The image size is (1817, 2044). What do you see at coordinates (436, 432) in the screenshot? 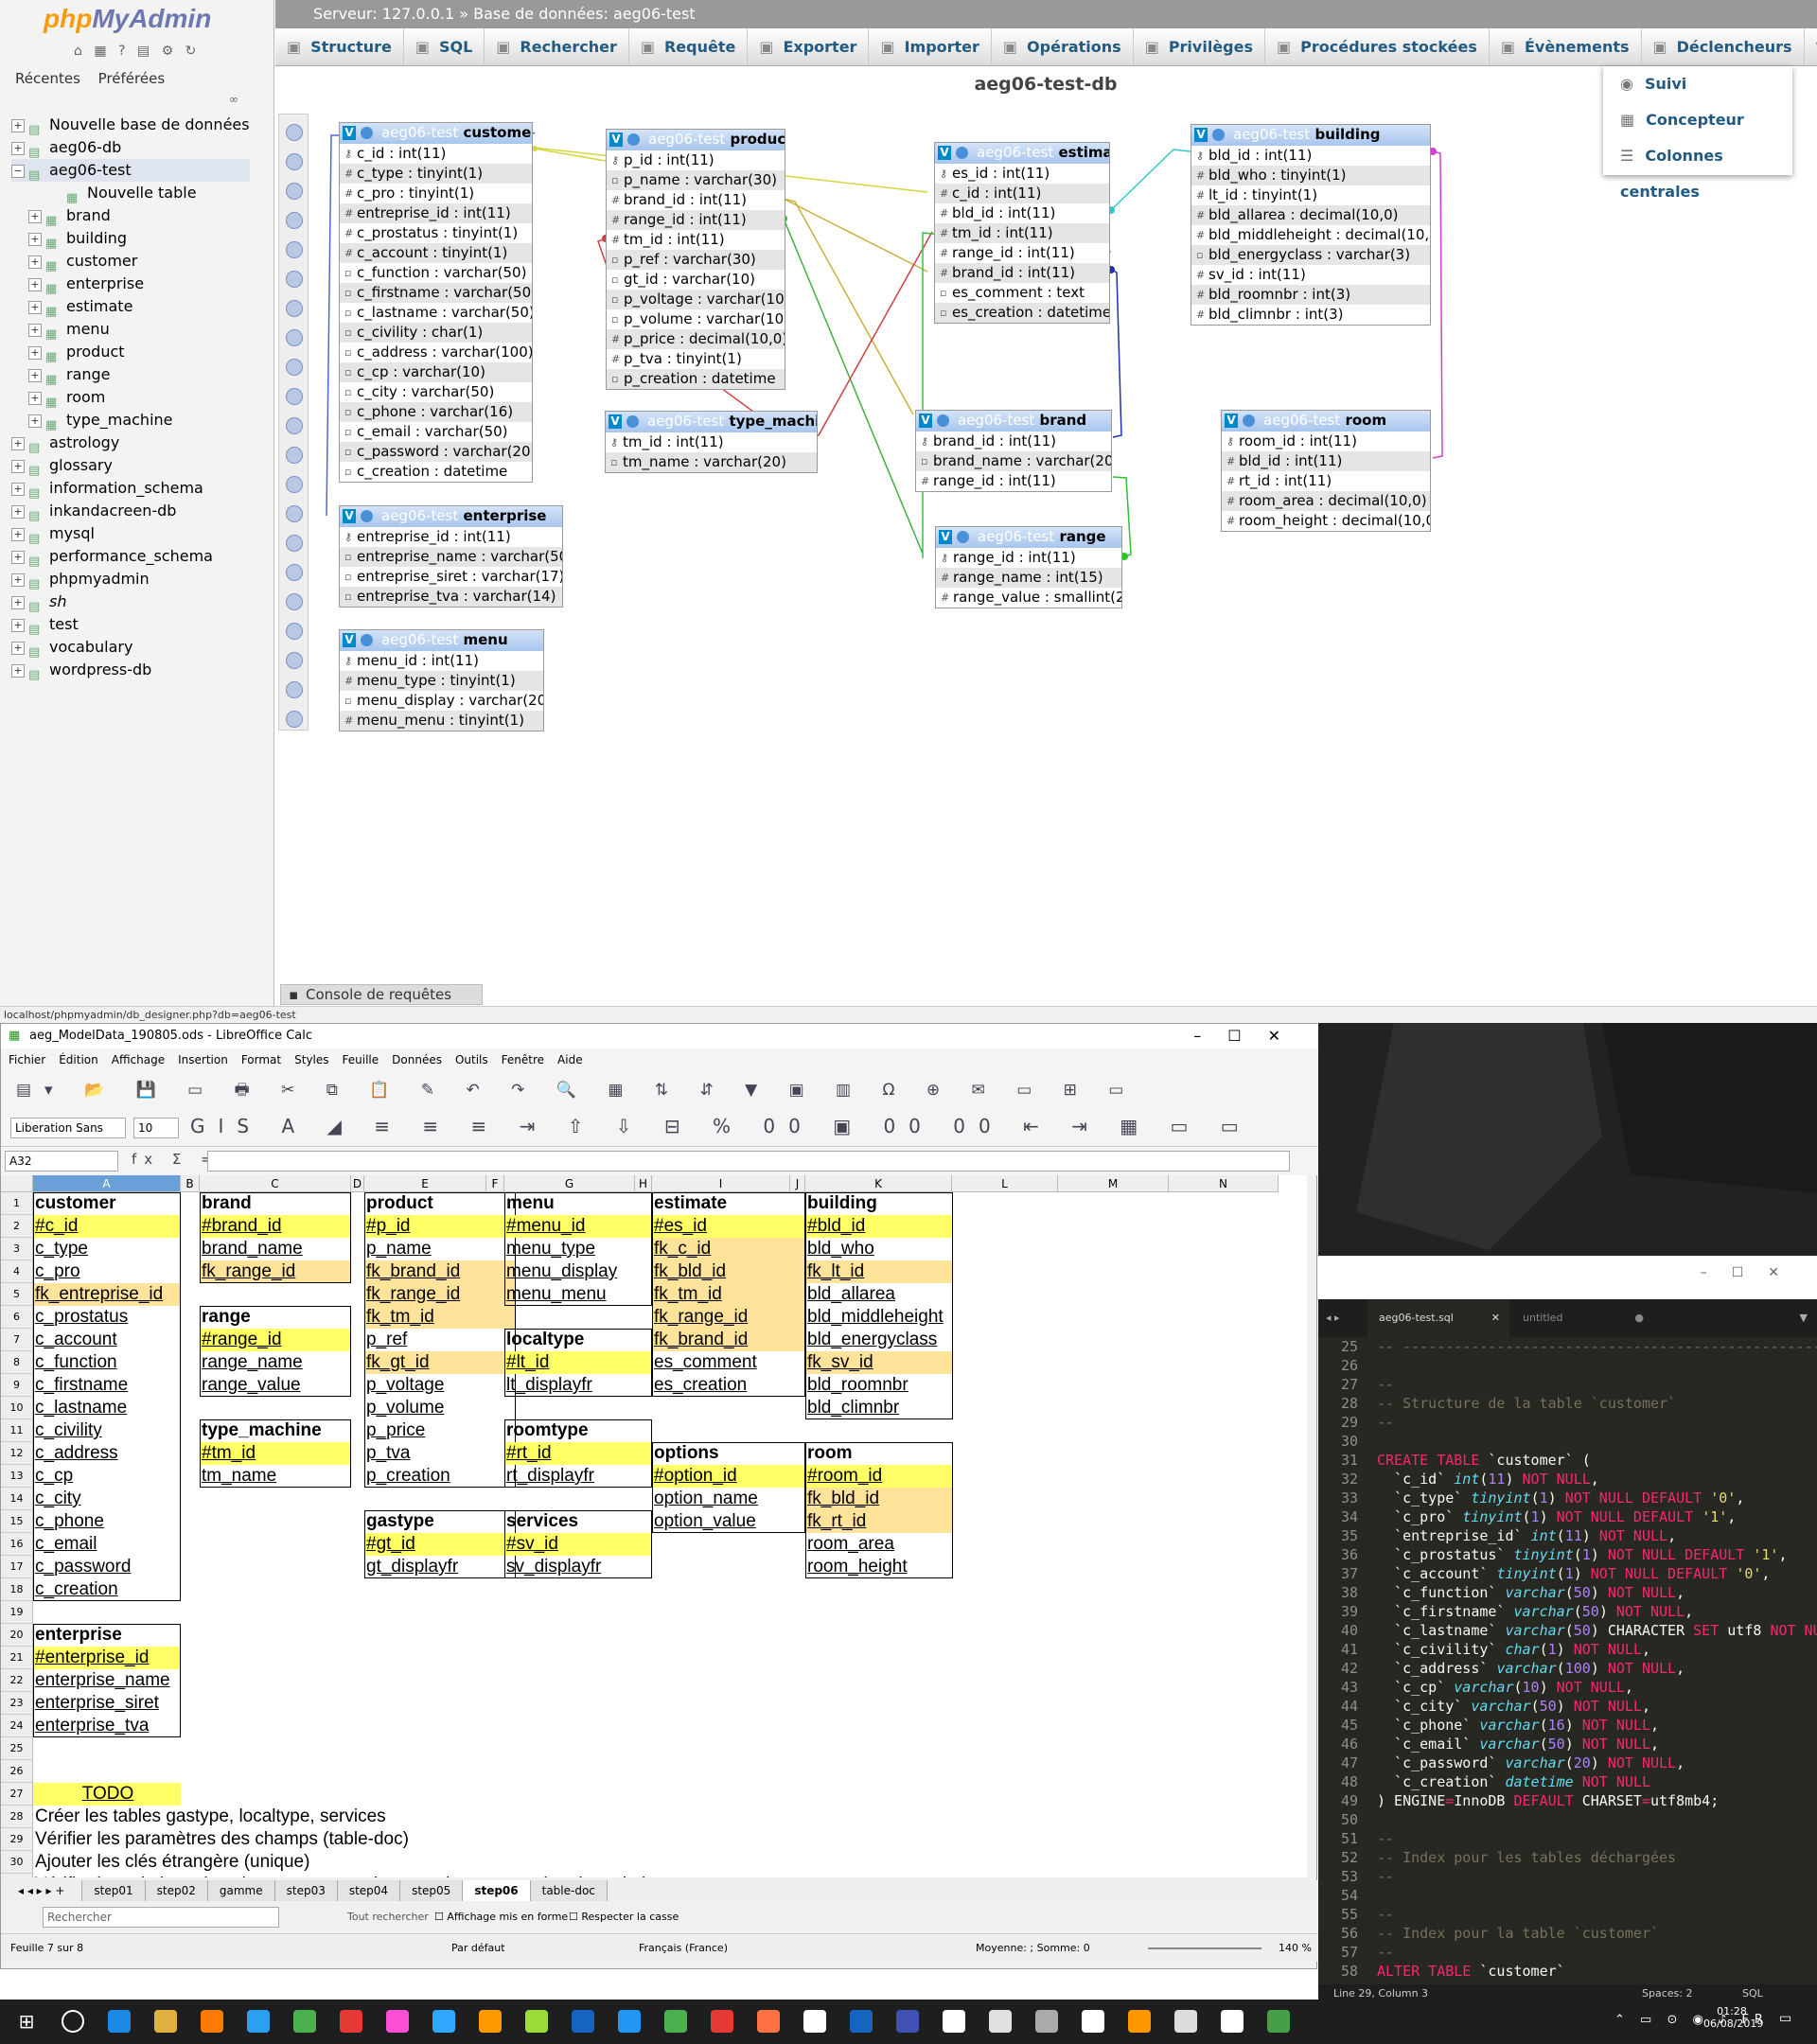
I see `table-column: ▫ c_email : varchar(50)` at bounding box center [436, 432].